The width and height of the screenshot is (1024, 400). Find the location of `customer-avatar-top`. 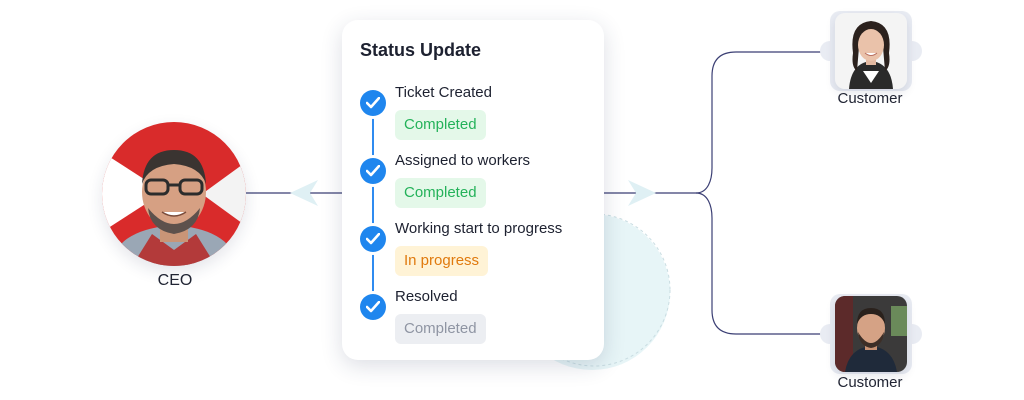

customer-avatar-top is located at coordinates (871, 51).